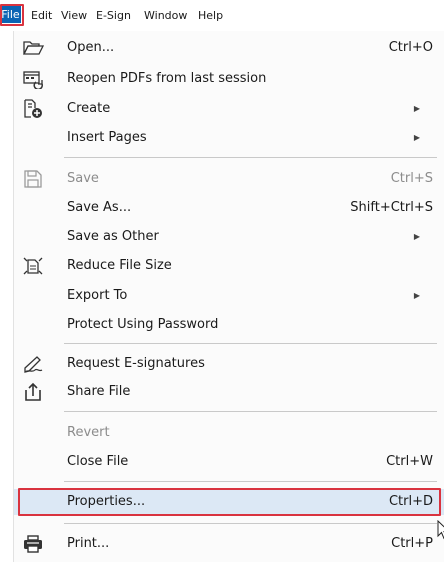  What do you see at coordinates (229, 237) in the screenshot?
I see `menu-item-save-as-other: Save as Other ▶` at bounding box center [229, 237].